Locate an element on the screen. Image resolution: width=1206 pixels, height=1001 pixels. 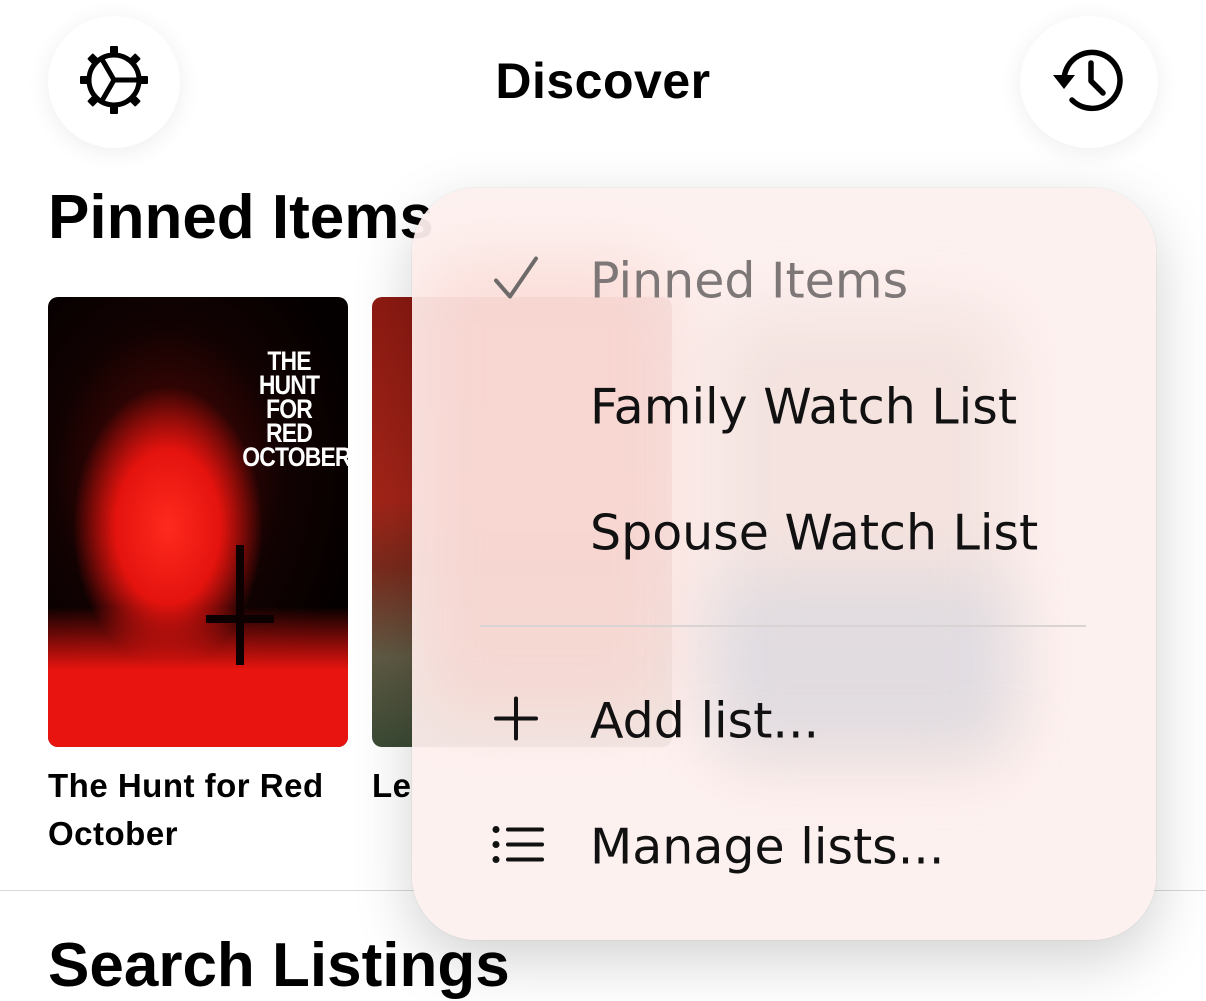
section-title-pinned: Pinned Items is located at coordinates (241, 217).